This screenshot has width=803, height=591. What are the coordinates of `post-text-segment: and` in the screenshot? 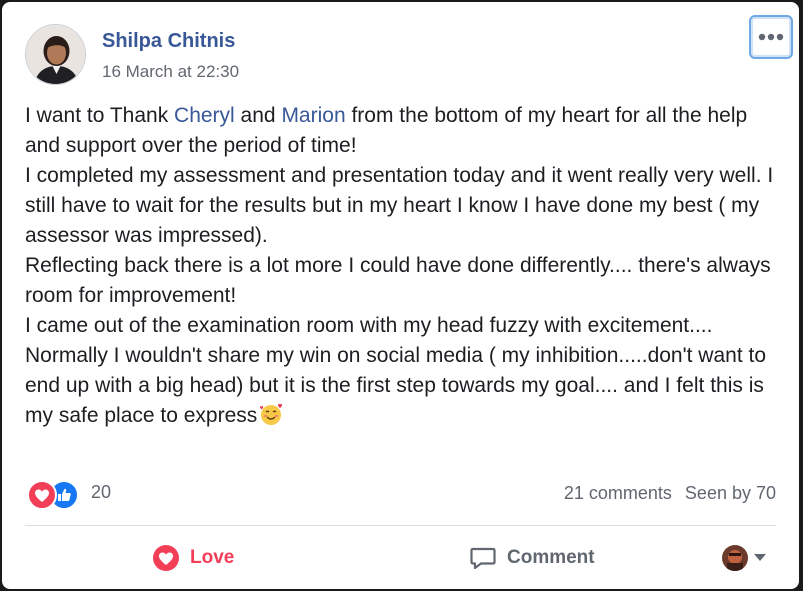 It's located at (258, 115).